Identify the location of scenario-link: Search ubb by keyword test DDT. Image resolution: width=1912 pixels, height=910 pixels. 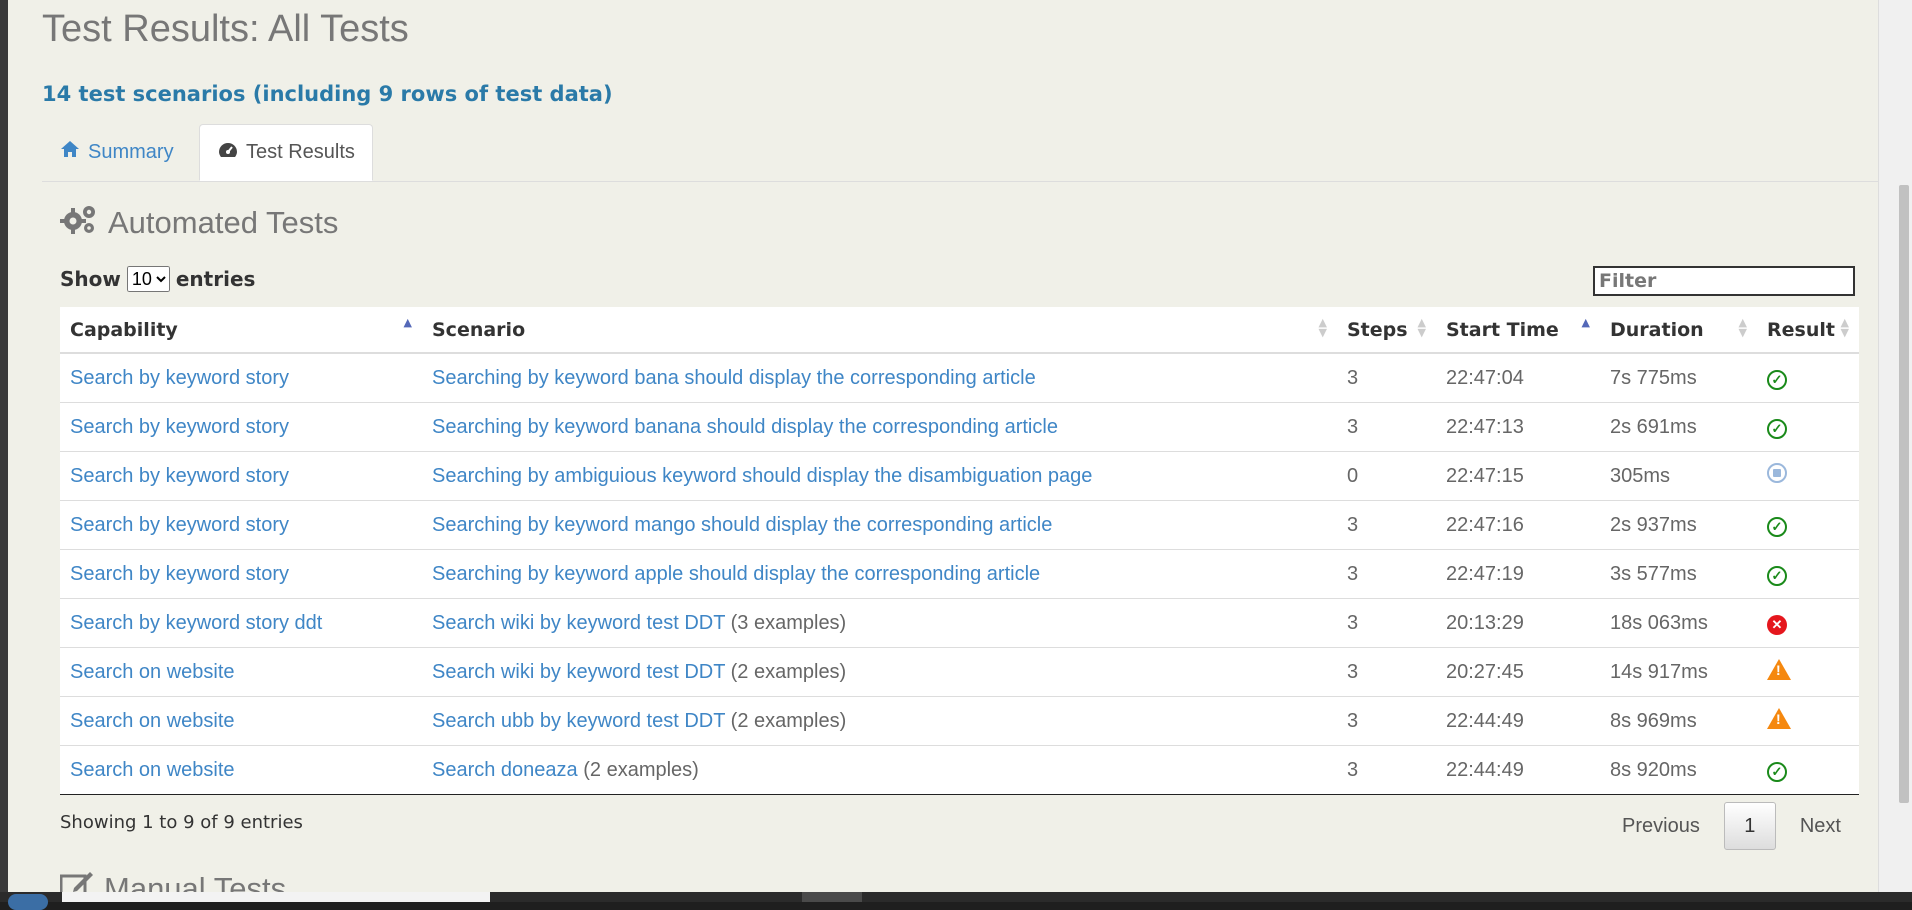
(578, 721).